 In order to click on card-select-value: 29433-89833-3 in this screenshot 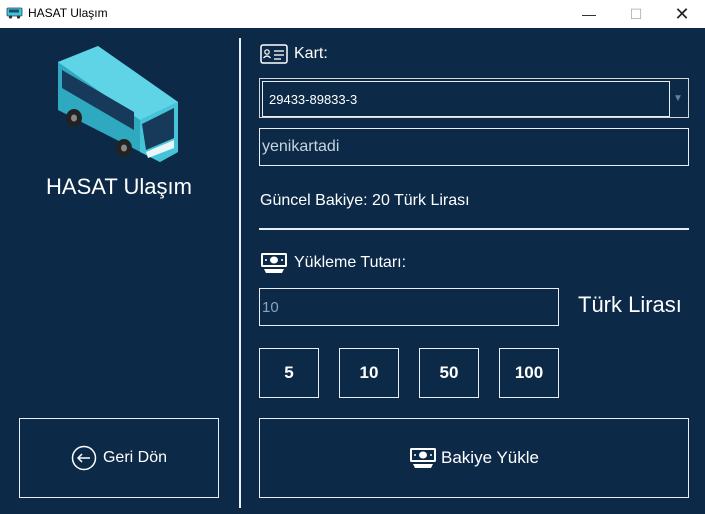, I will do `click(466, 99)`.